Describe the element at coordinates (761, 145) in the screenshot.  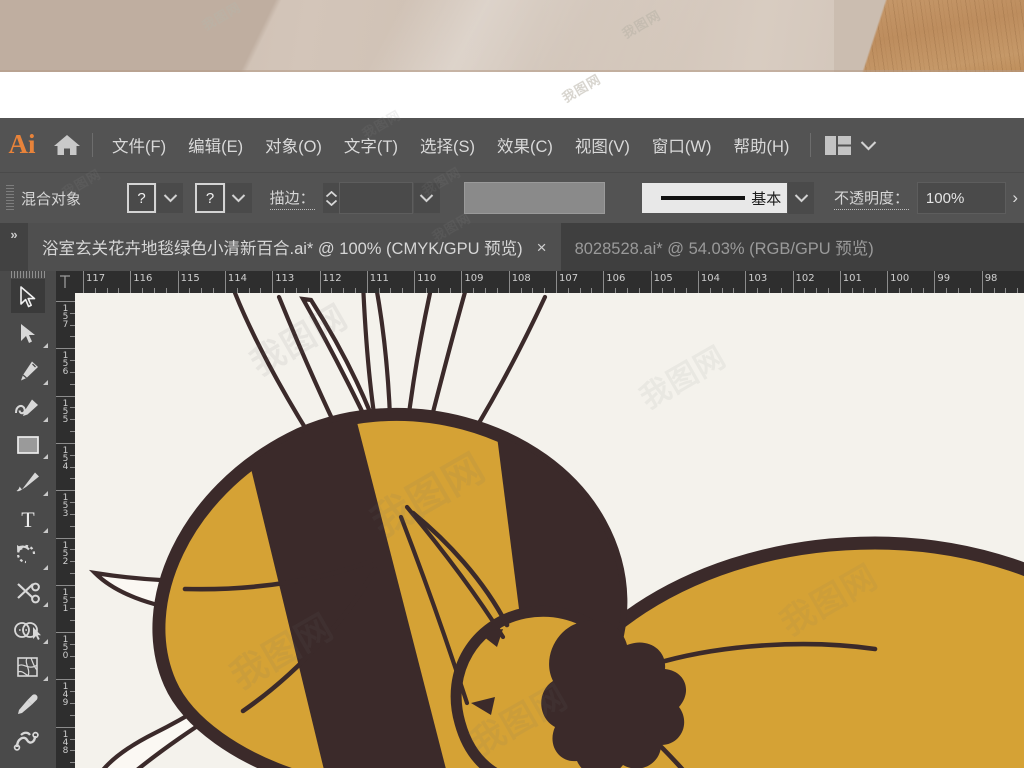
I see `menu-item-help: 帮助(H)` at that location.